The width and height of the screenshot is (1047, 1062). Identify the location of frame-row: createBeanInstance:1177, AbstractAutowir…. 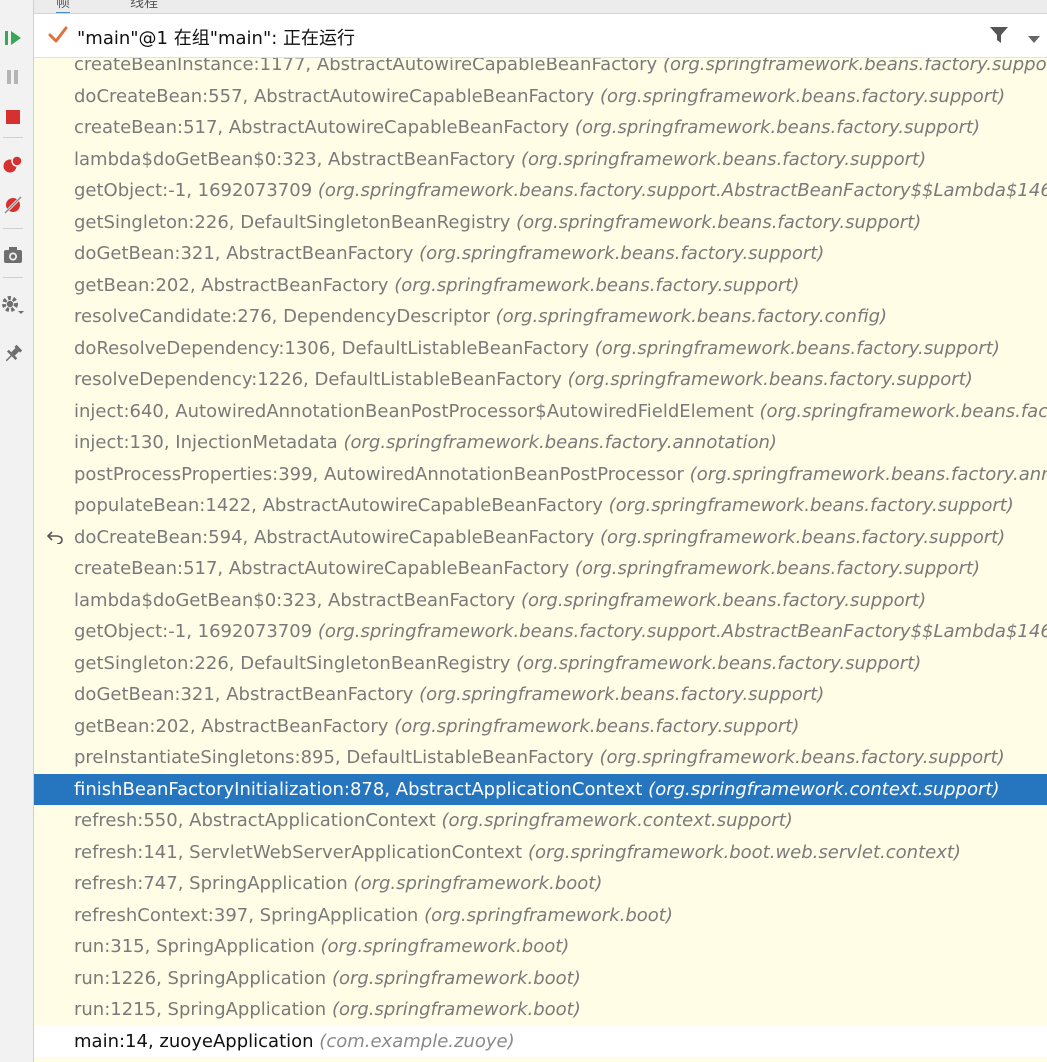
(540, 69).